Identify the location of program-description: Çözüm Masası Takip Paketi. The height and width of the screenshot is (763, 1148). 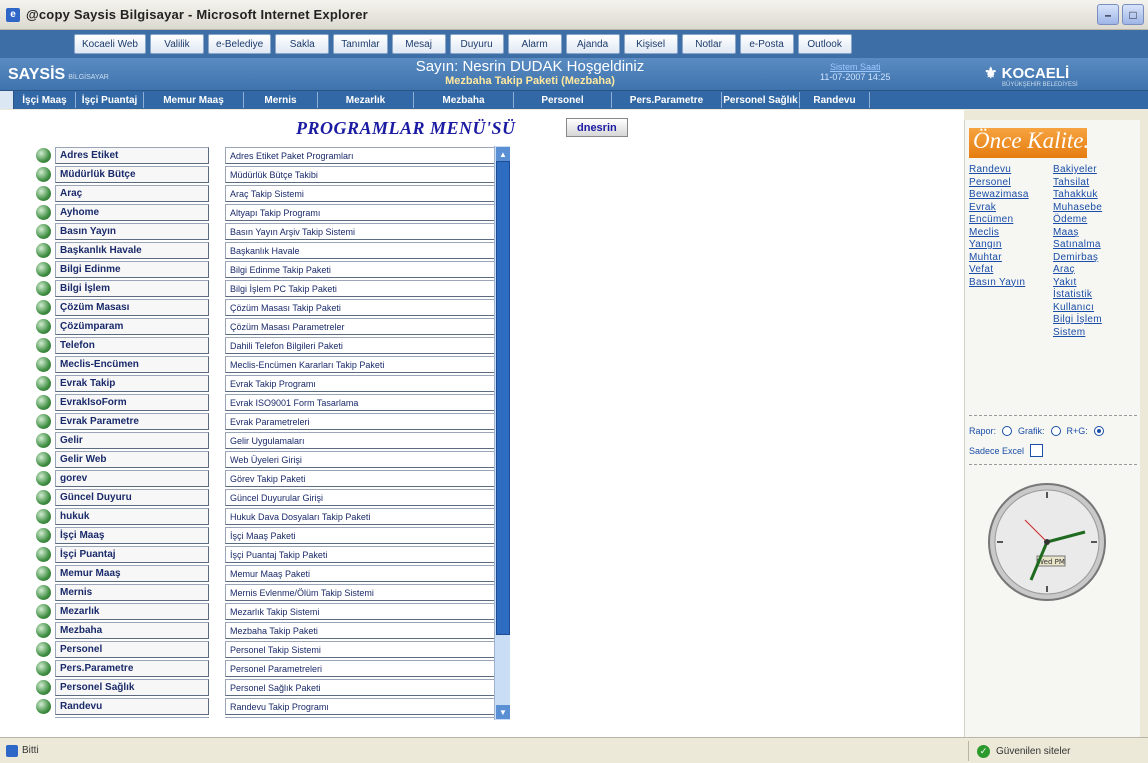
(367, 307).